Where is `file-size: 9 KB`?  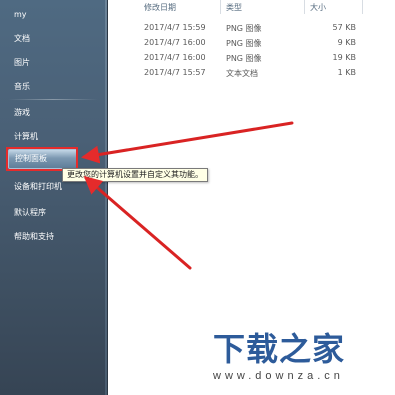 file-size: 9 KB is located at coordinates (346, 42).